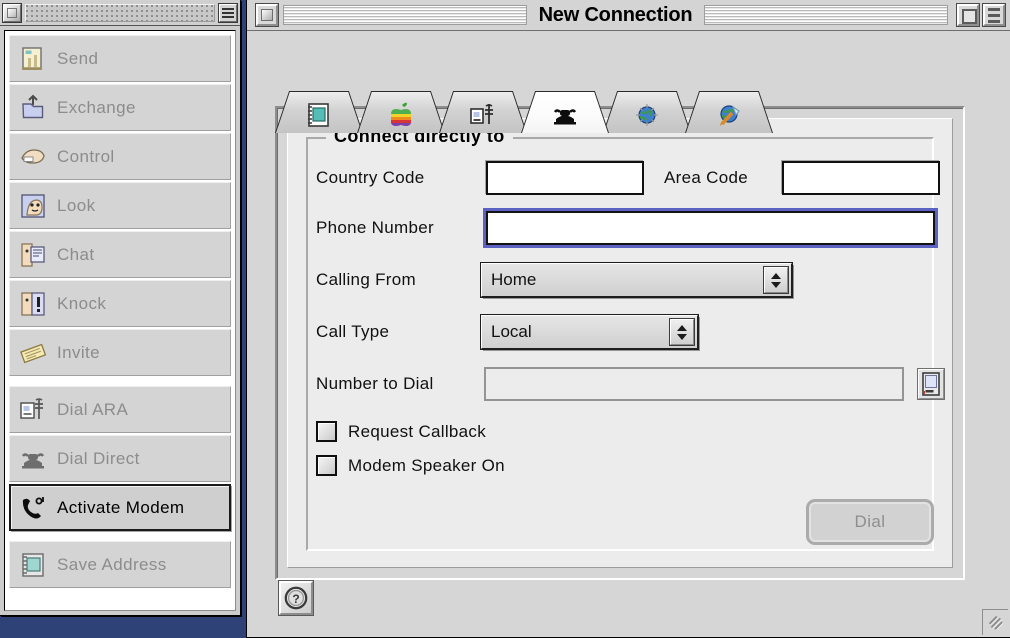  Describe the element at coordinates (86, 156) in the screenshot. I see `palette-item-label: Control` at that location.